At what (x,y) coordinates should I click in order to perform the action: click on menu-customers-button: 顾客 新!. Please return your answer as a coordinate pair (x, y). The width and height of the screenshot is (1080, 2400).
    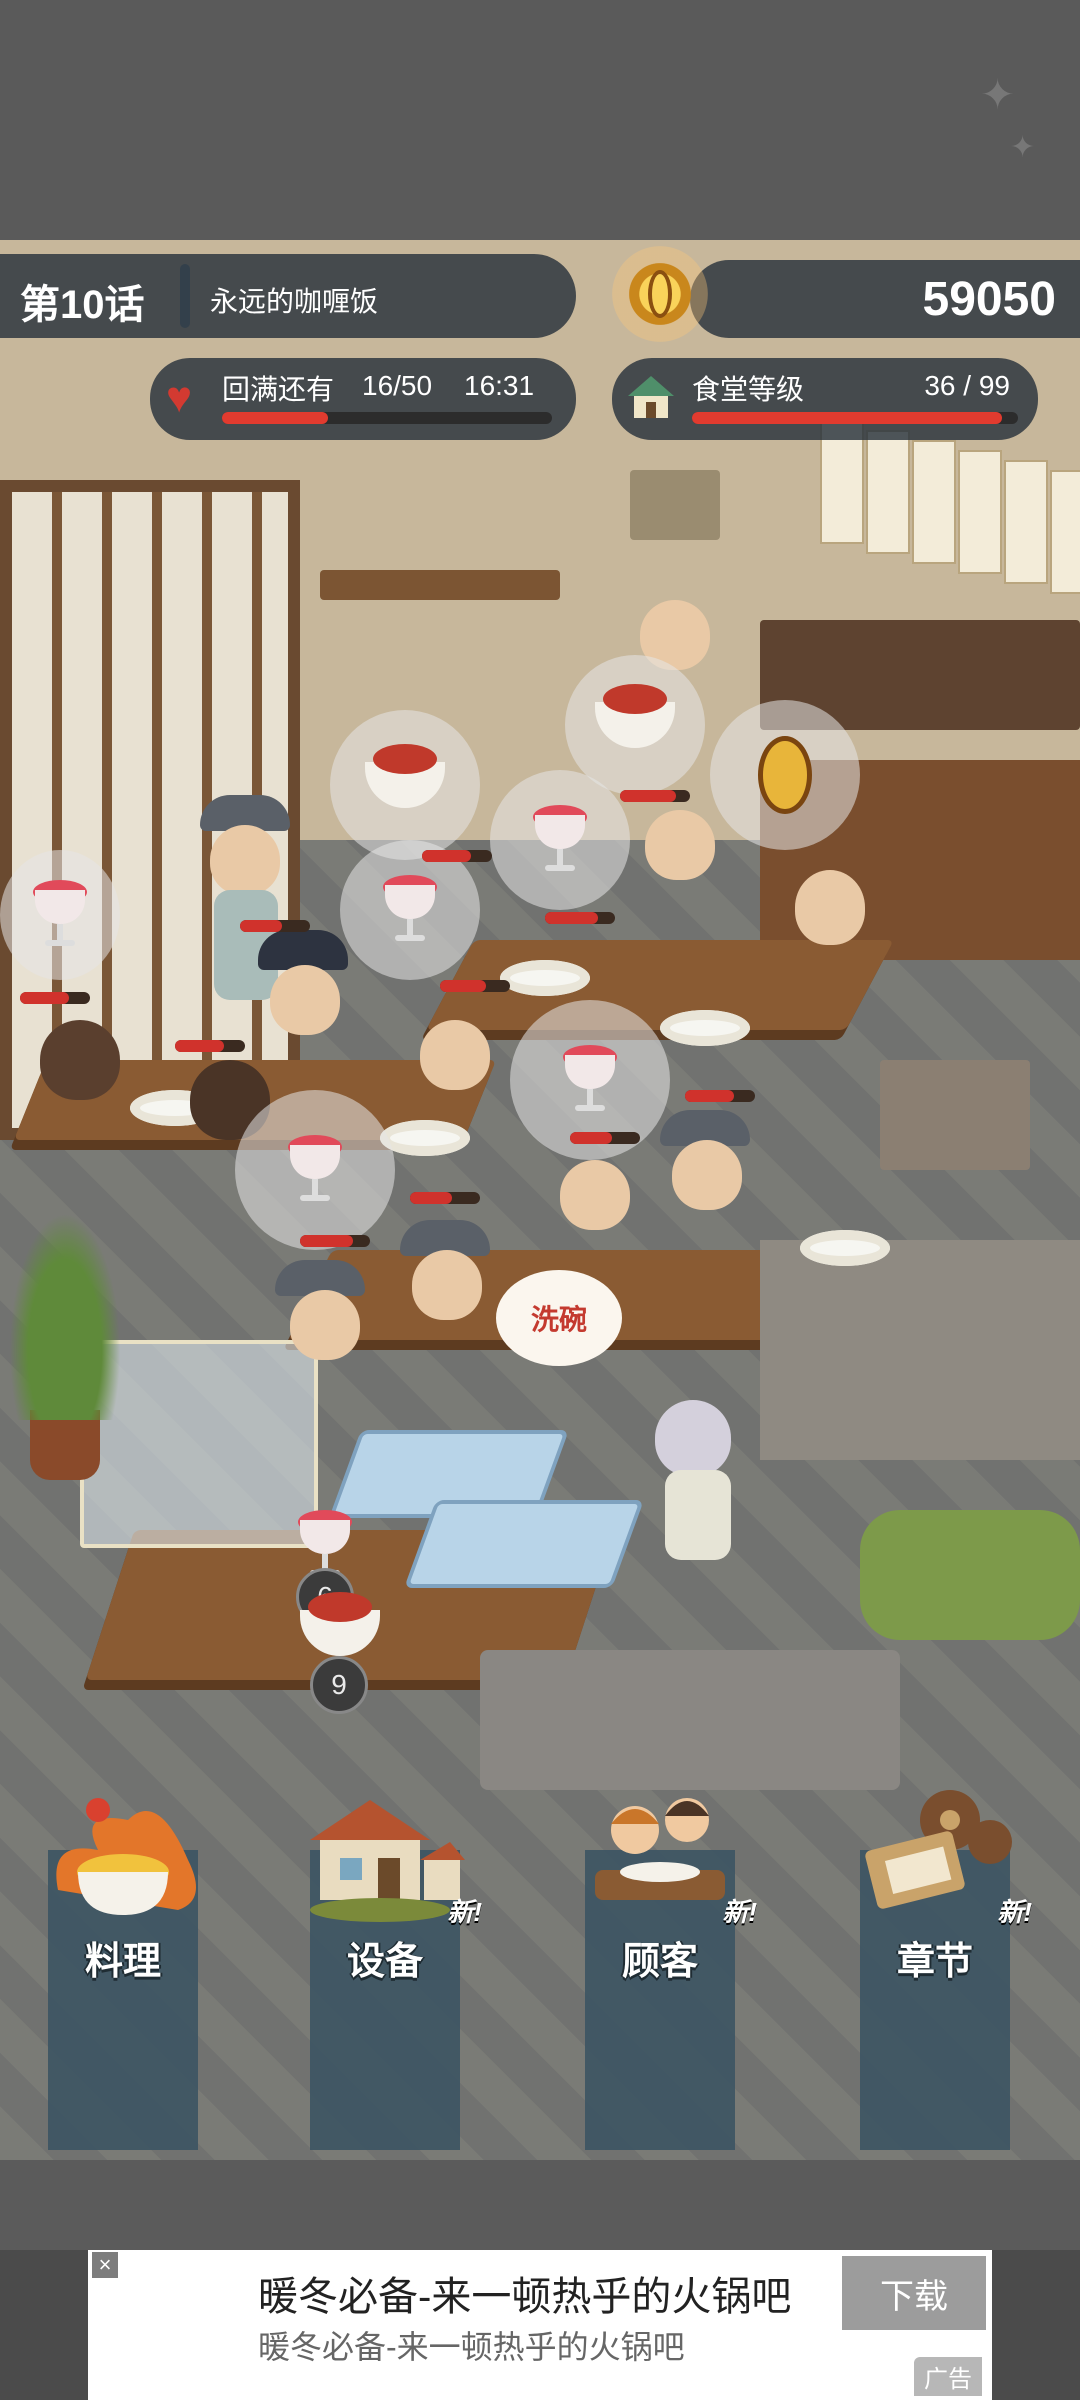
    Looking at the image, I should click on (671, 1965).